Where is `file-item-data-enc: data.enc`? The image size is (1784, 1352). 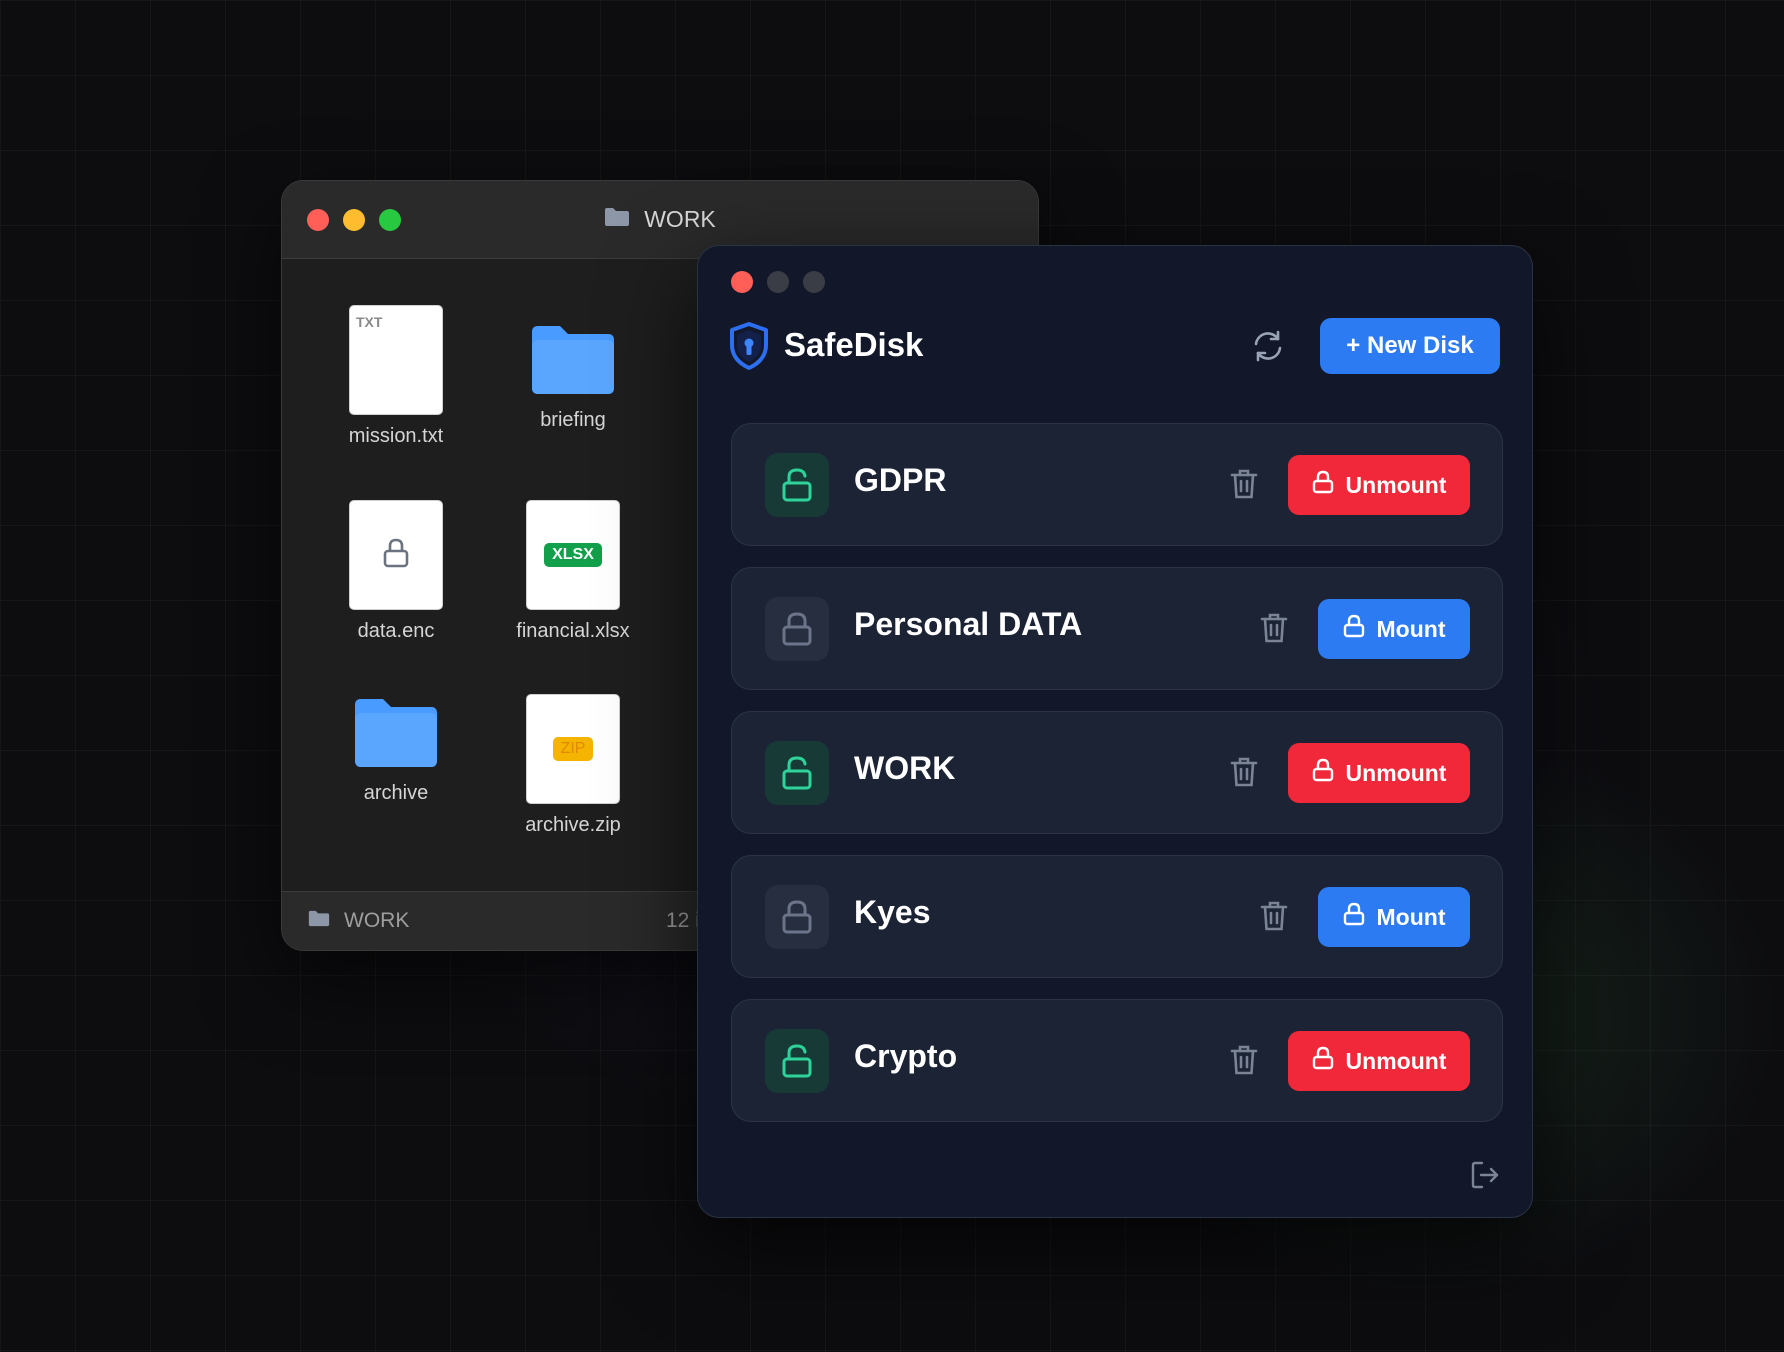
file-item-data-enc: data.enc is located at coordinates (396, 571).